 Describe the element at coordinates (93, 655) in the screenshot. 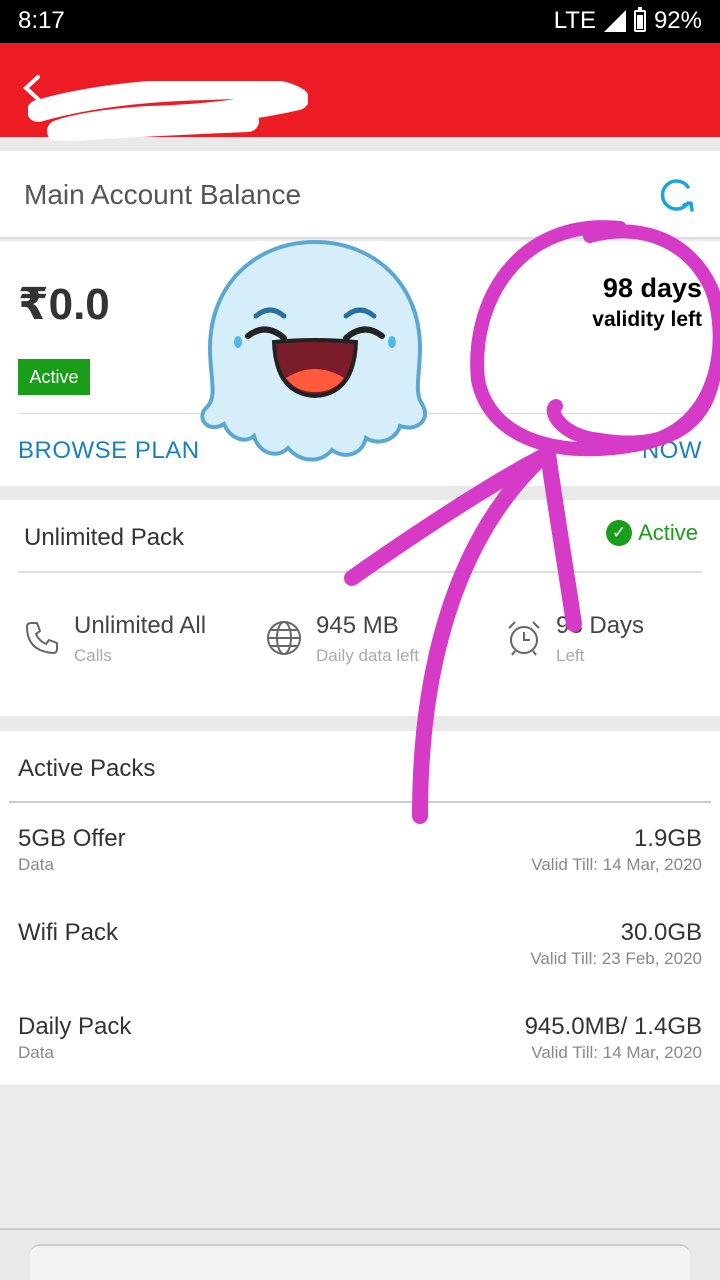

I see `stat-sub: Calls` at that location.